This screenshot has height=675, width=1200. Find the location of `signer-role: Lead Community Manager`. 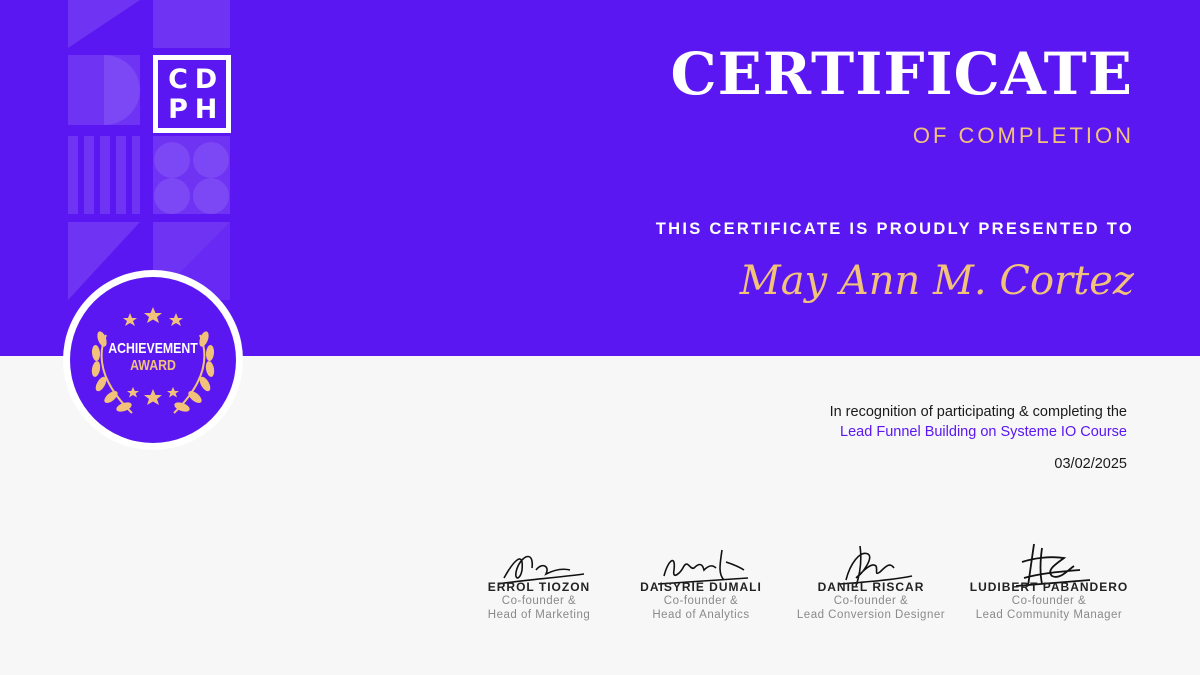

signer-role: Lead Community Manager is located at coordinates (1049, 615).